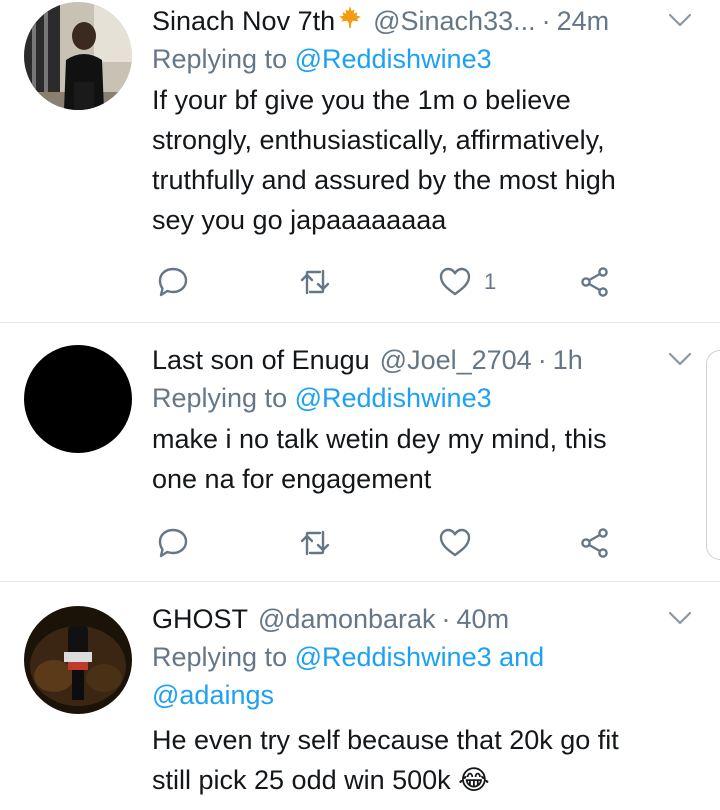 This screenshot has height=810, width=720. I want to click on tweet-header: Sinach Nov 7th @Sinach33... · 24m, so click(424, 22).